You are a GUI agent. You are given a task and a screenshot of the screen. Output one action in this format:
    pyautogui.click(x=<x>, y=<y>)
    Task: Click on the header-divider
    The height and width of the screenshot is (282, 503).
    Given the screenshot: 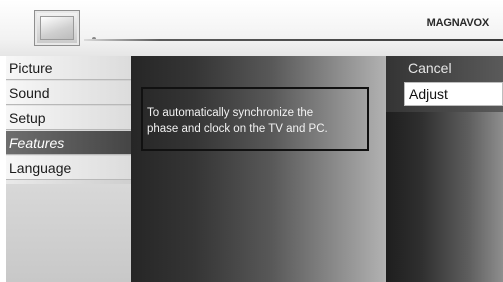 What is the action you would take?
    pyautogui.click(x=293, y=40)
    